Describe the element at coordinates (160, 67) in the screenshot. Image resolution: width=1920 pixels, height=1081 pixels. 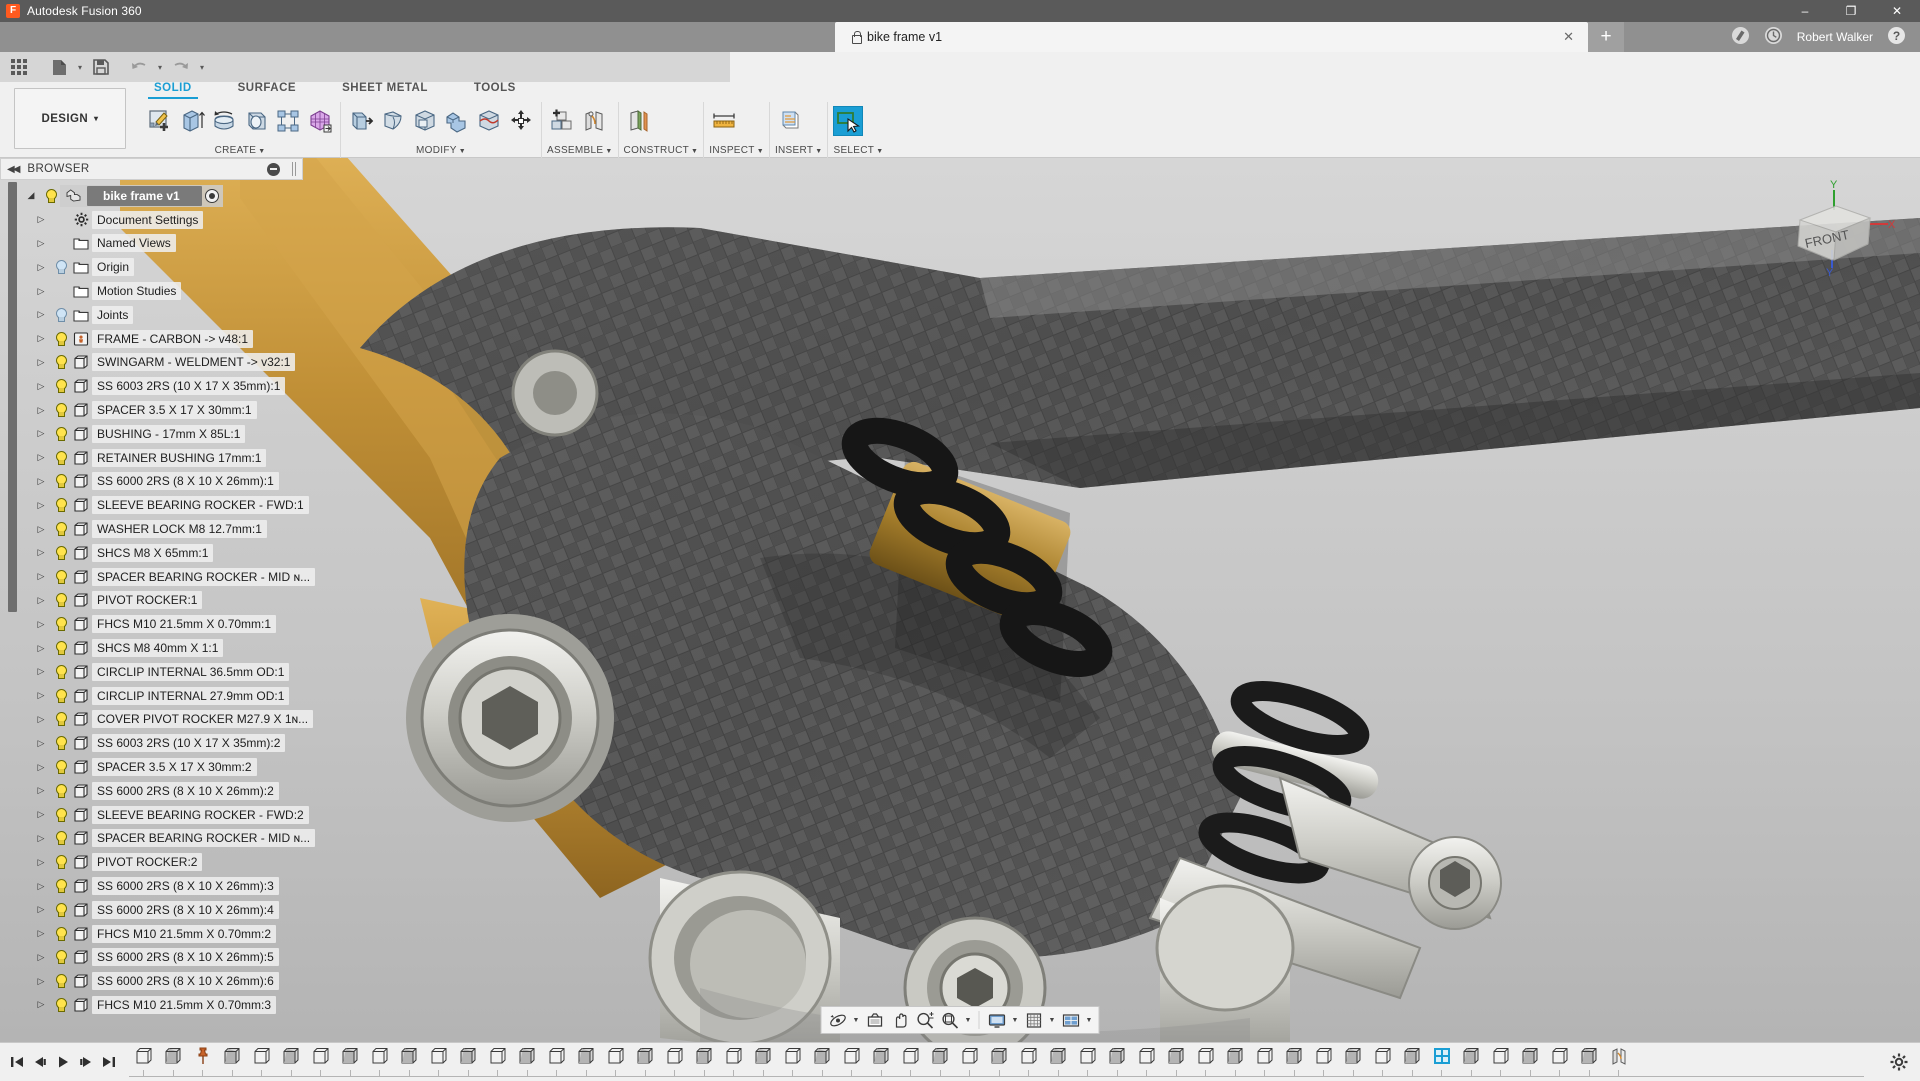
I see `undo-caret-icon: ▾` at that location.